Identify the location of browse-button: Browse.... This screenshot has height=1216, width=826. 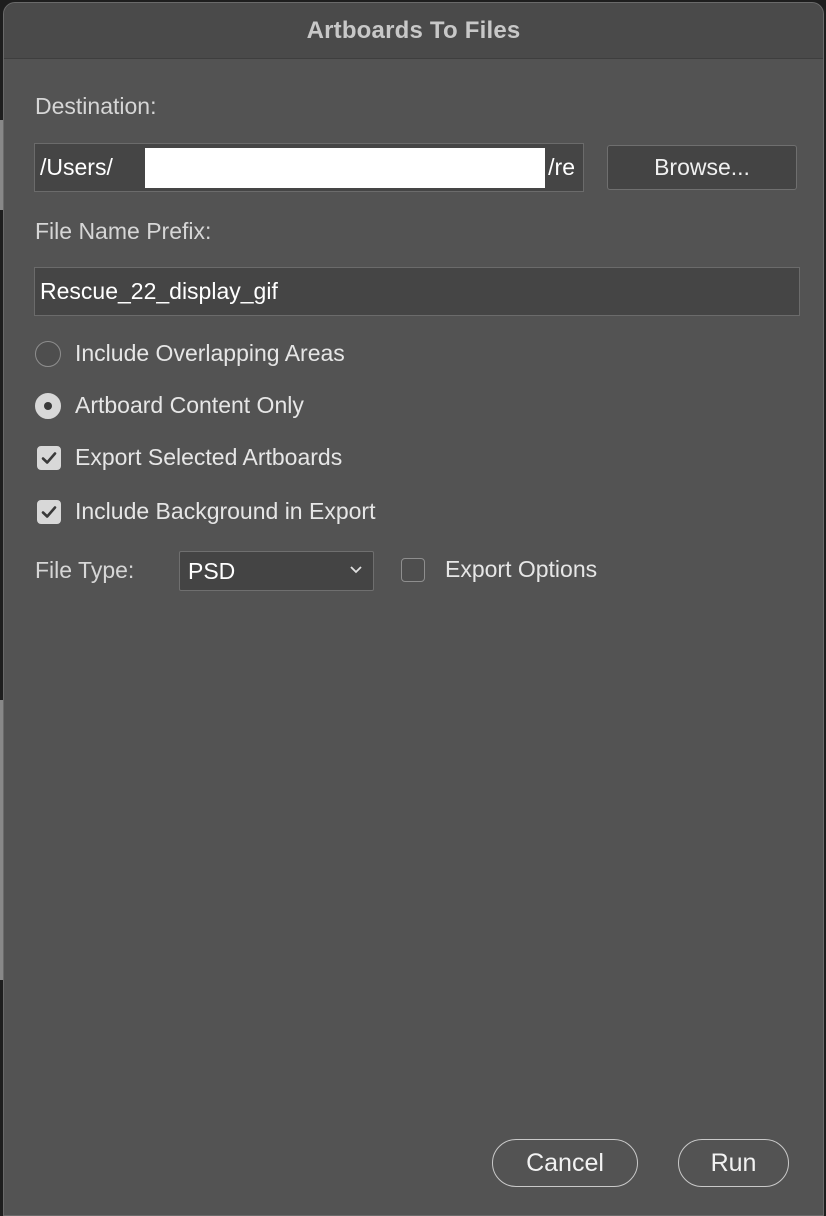
(702, 167).